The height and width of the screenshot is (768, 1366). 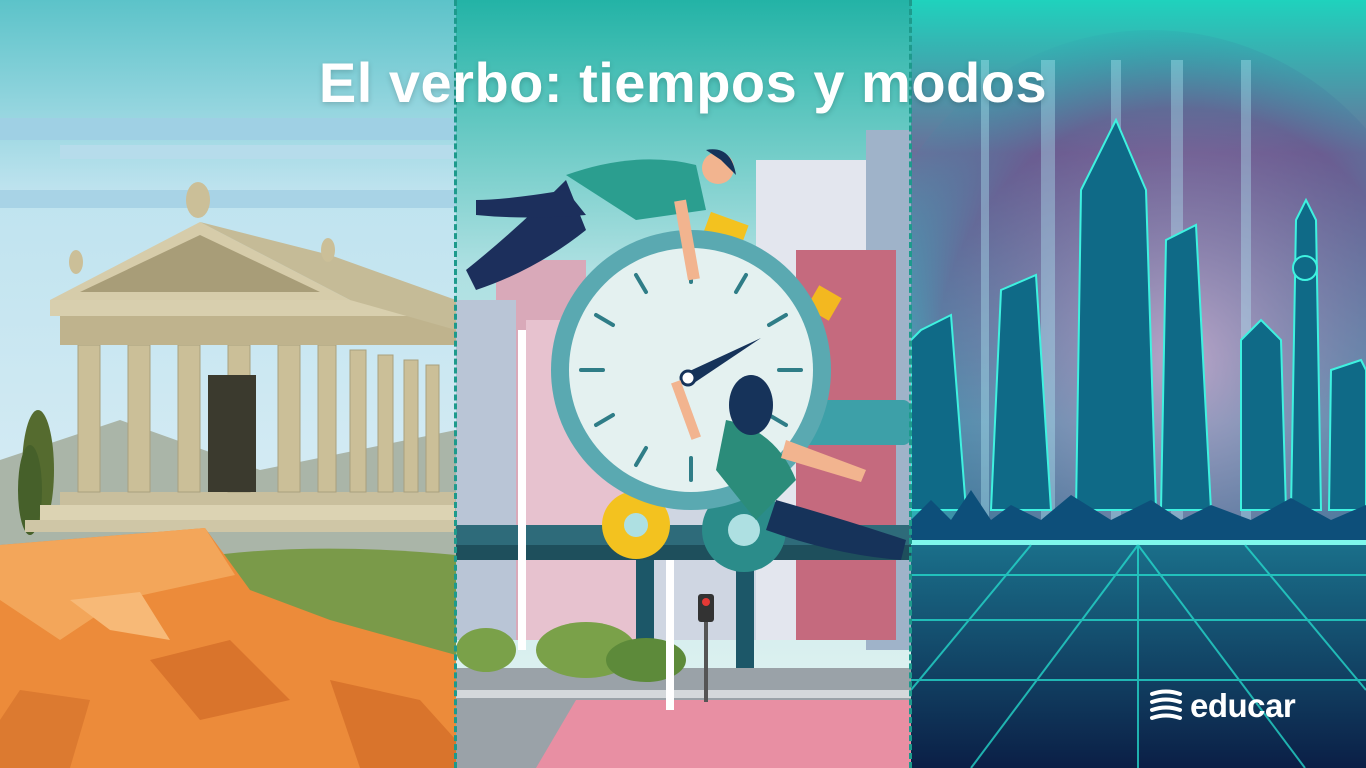 What do you see at coordinates (1243, 705) in the screenshot?
I see `brand-name: educar` at bounding box center [1243, 705].